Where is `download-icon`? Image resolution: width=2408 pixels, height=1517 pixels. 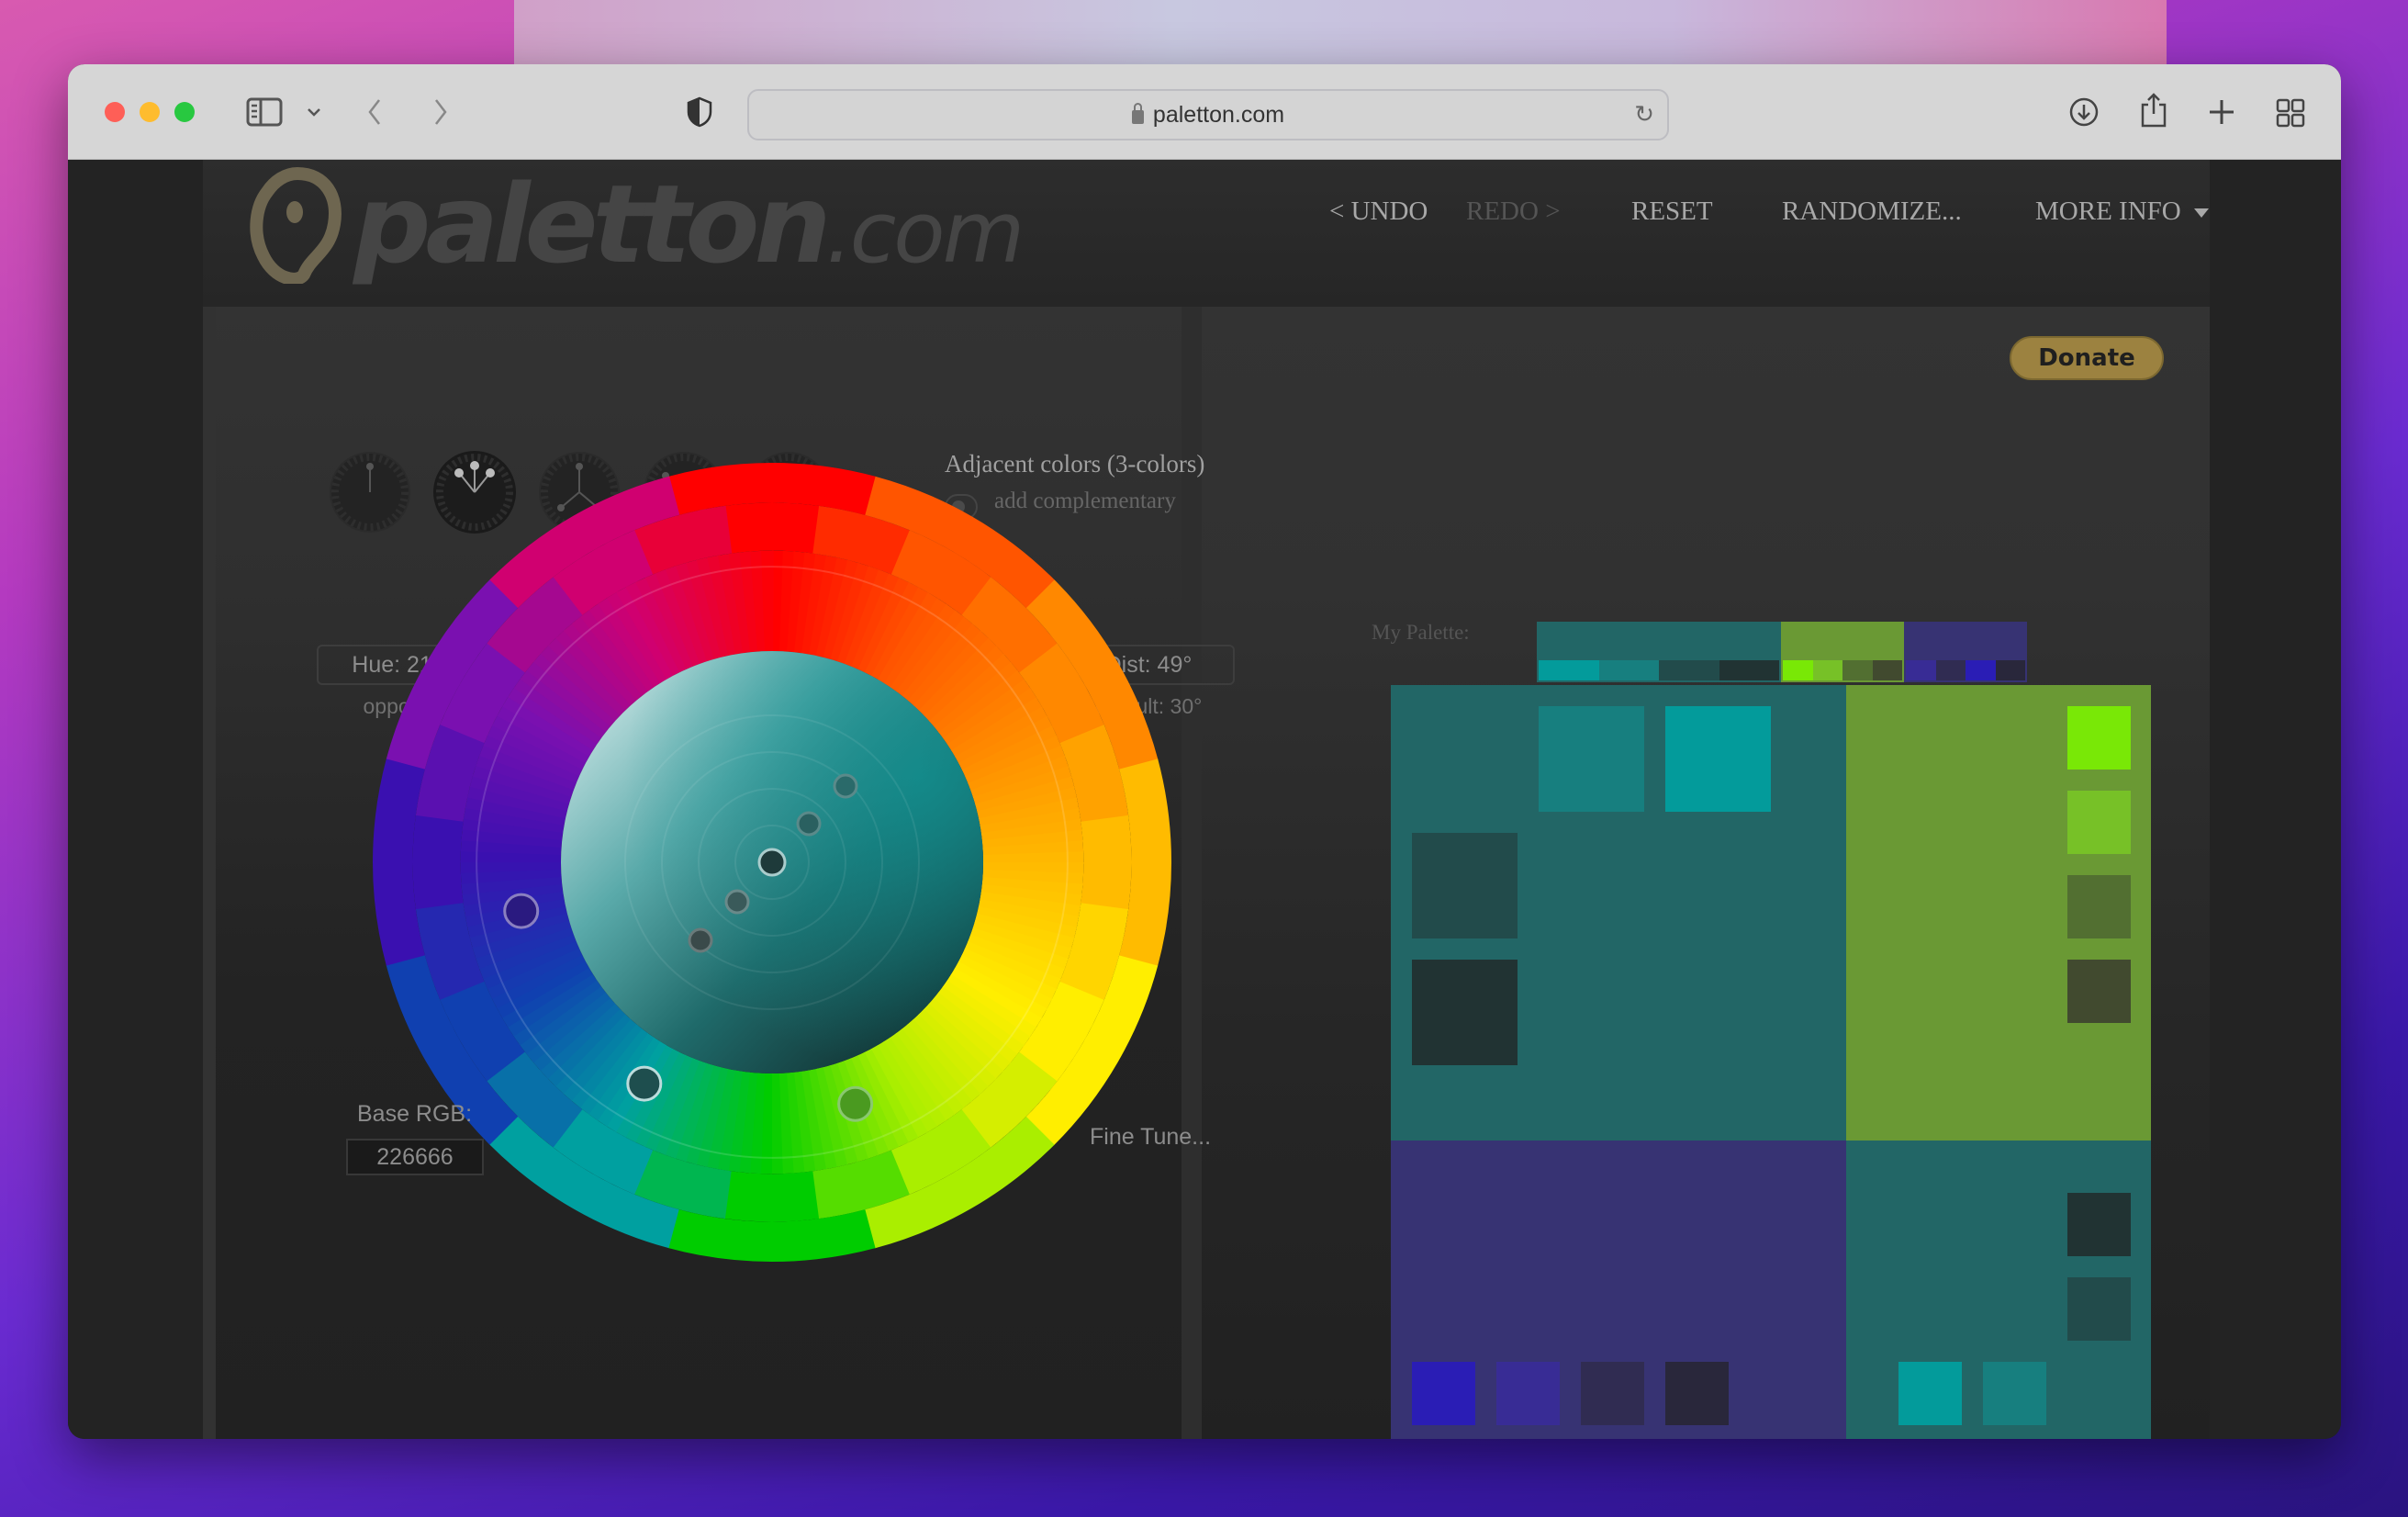
download-icon is located at coordinates (2083, 113).